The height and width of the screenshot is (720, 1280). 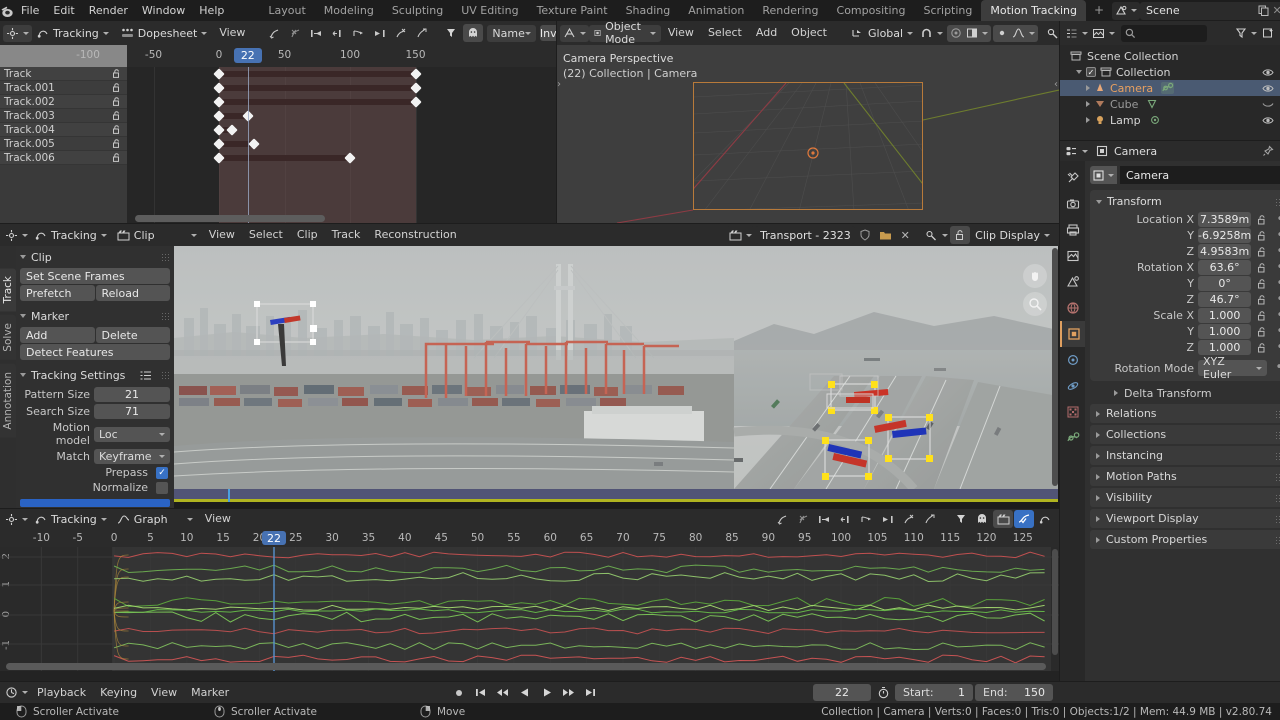 What do you see at coordinates (865, 235) in the screenshot?
I see `fake-user-icon` at bounding box center [865, 235].